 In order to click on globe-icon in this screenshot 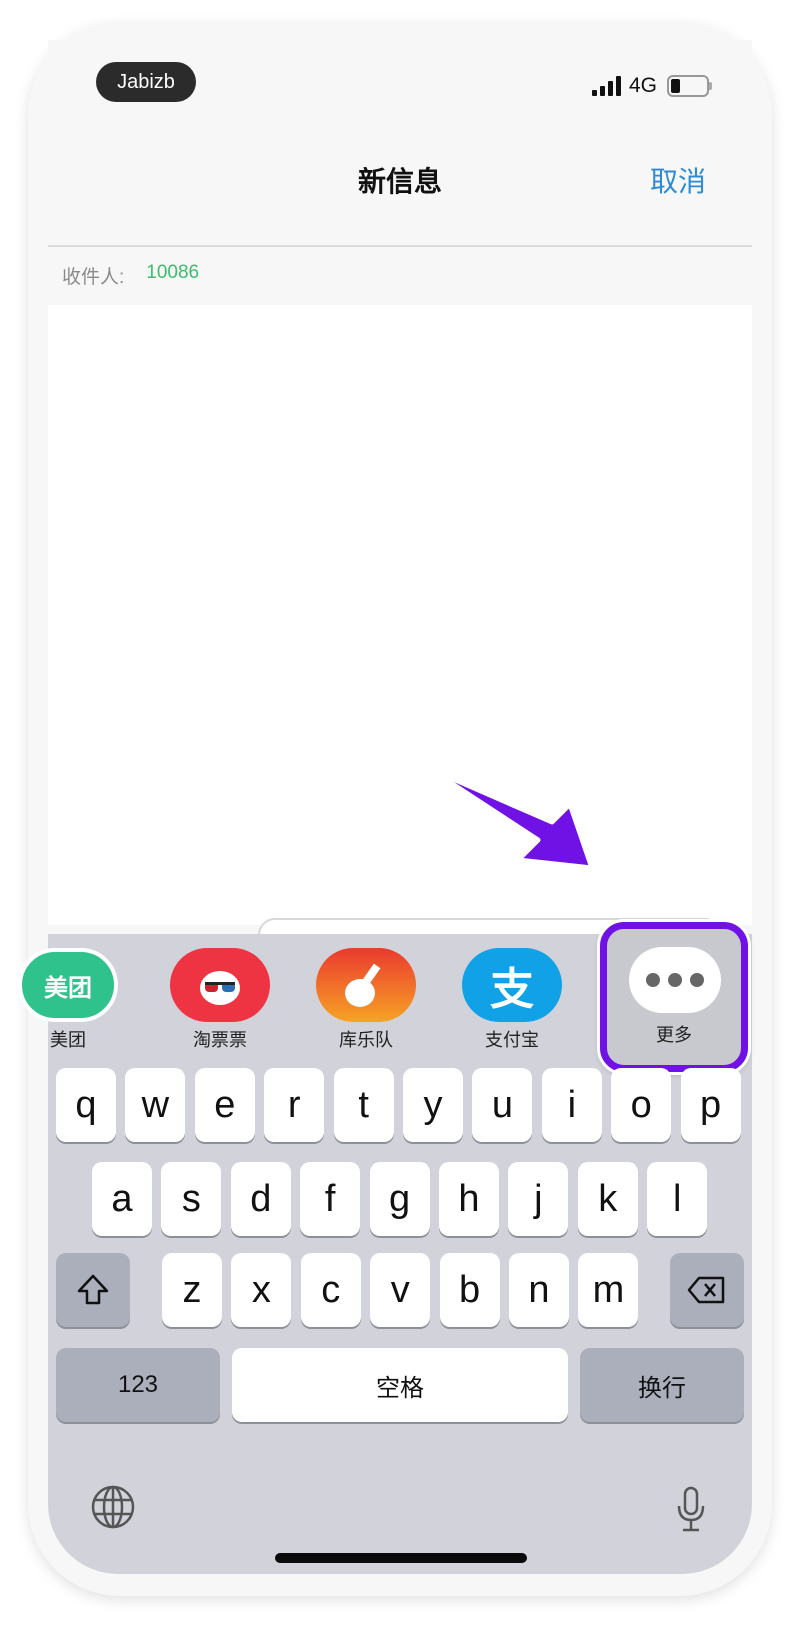, I will do `click(113, 1507)`.